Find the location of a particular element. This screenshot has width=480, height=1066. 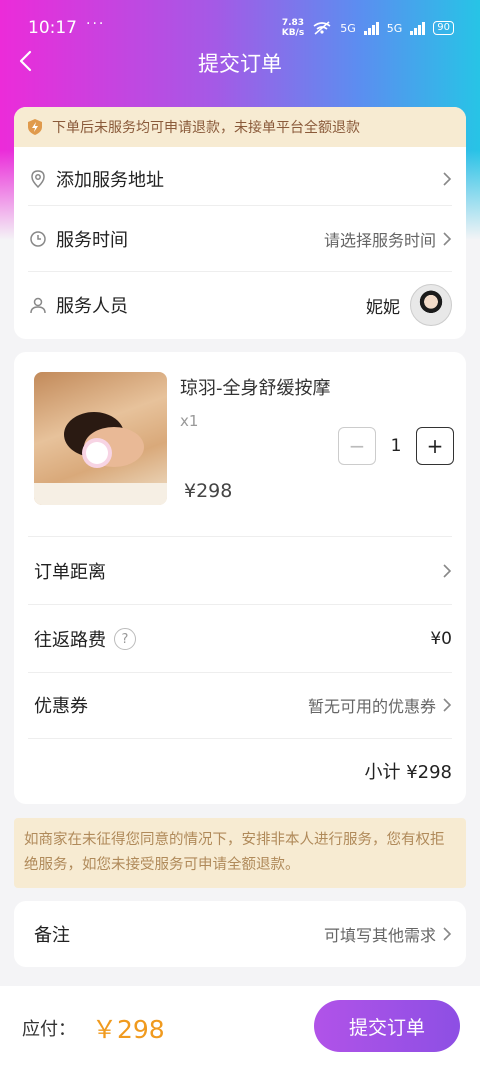

add-address-label: 添加服务地址 is located at coordinates (110, 180).